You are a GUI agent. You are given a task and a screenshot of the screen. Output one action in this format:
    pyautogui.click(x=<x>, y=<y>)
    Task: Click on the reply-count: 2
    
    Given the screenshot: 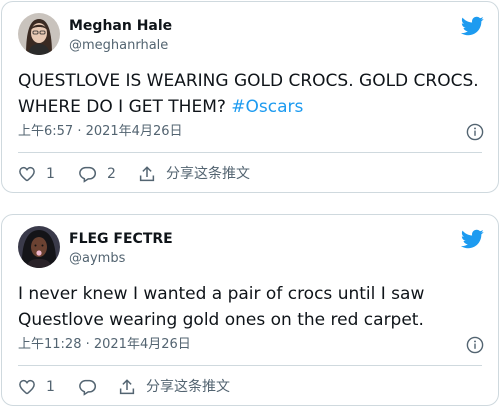 What is the action you would take?
    pyautogui.click(x=111, y=174)
    